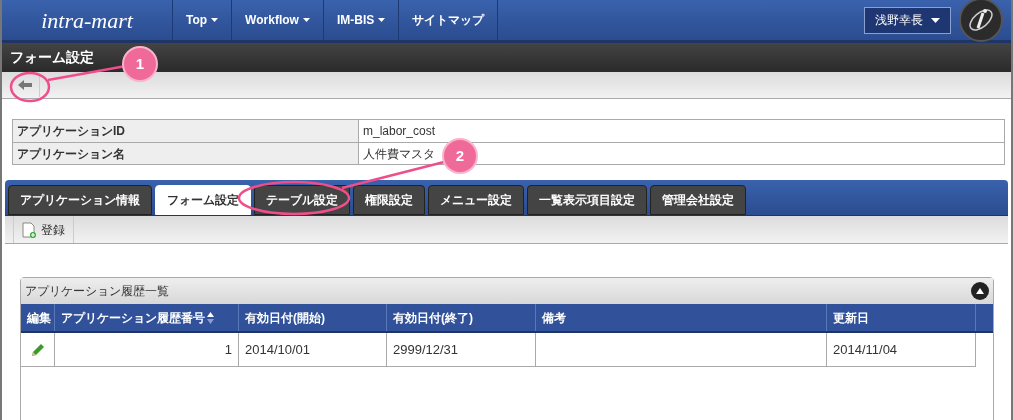  Describe the element at coordinates (460, 156) in the screenshot. I see `callout-marker: 2` at that location.